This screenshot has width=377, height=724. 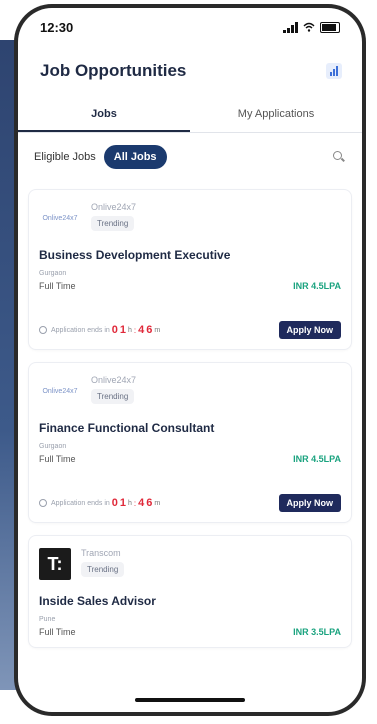 What do you see at coordinates (190, 155) in the screenshot?
I see `filter-row: Eligible Jobs All Jobs` at bounding box center [190, 155].